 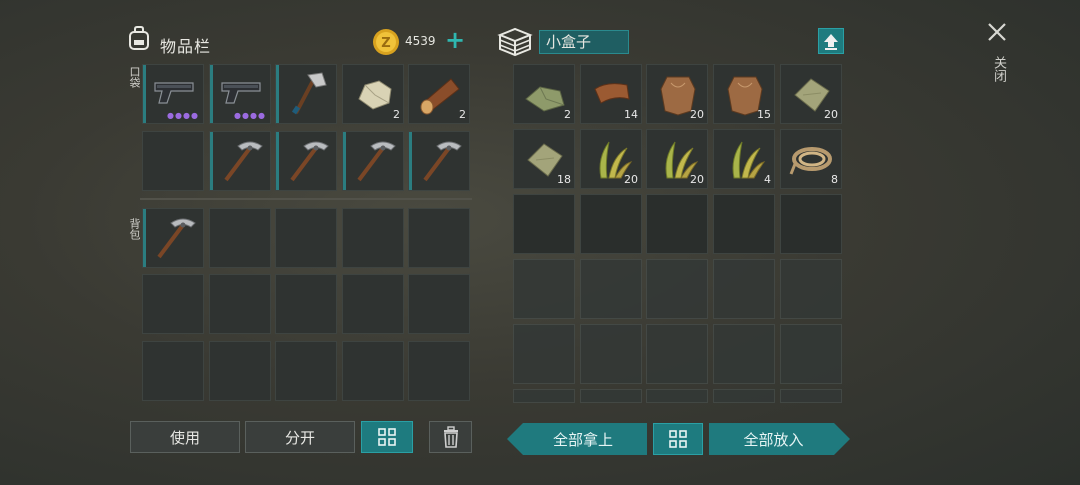 I want to click on close-button: 关闭, so click(x=999, y=60).